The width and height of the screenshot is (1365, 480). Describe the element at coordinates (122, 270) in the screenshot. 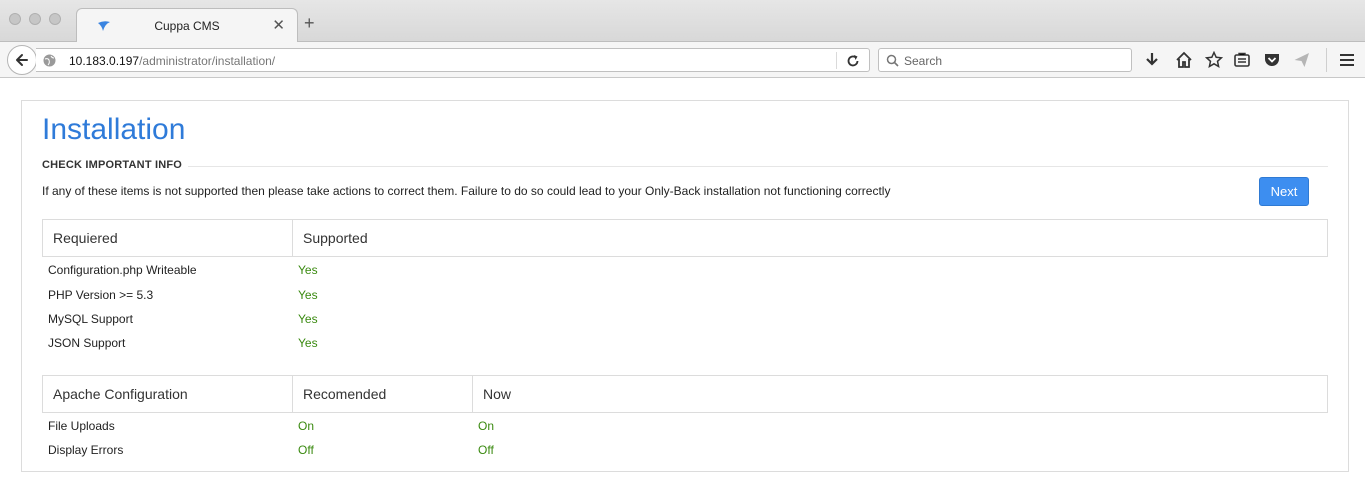

I see `requirement-label: Configuration.php Writeable` at that location.